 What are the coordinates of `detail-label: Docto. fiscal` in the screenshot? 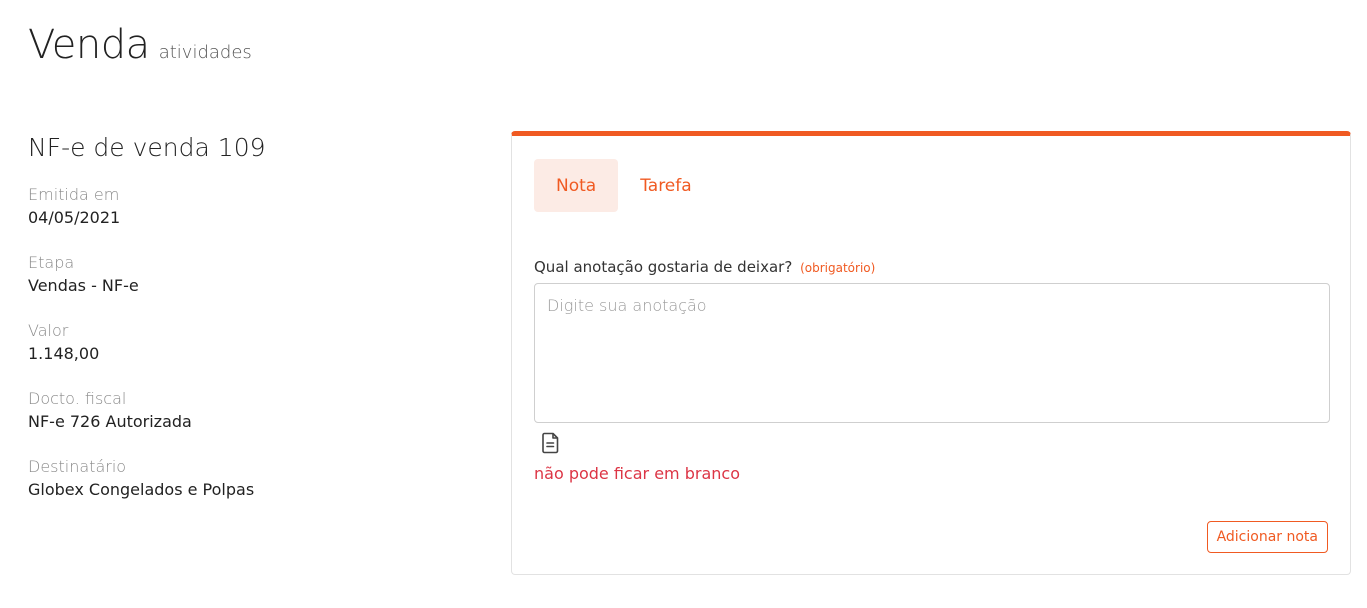 It's located at (77, 398).